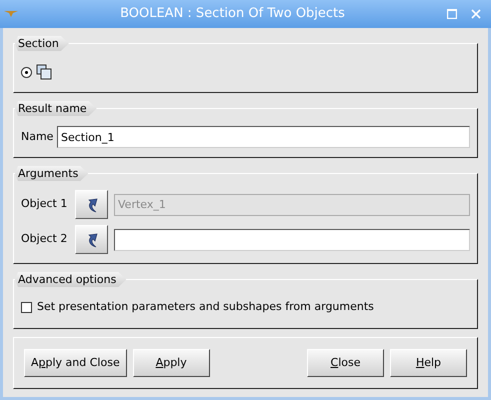 This screenshot has height=400, width=491. What do you see at coordinates (11, 14) in the screenshot?
I see `lamp-icon` at bounding box center [11, 14].